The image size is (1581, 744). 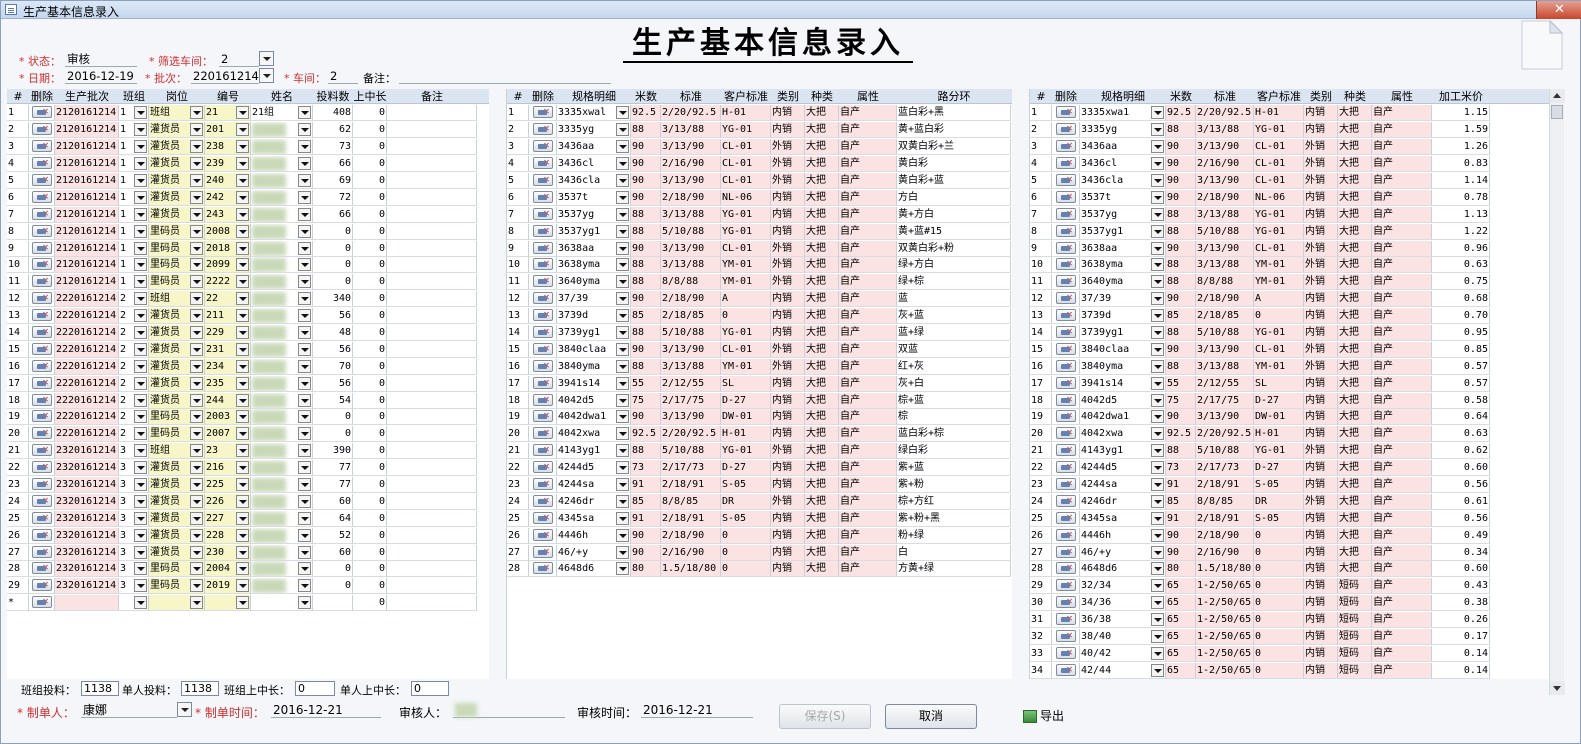 I want to click on standard-cell: 2/20/92.5, so click(x=691, y=434).